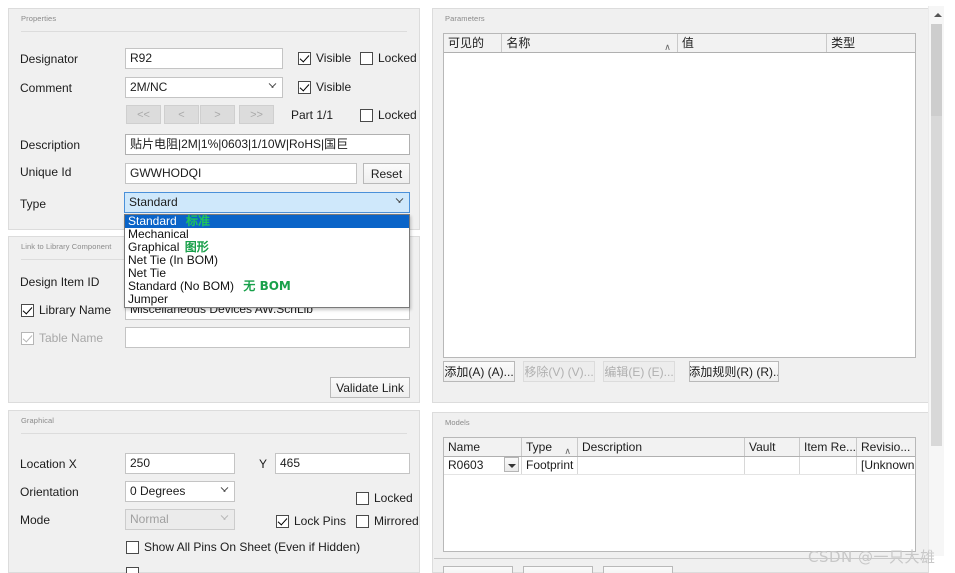  Describe the element at coordinates (158, 234) in the screenshot. I see `type-option-mechanical-label: Mechanical` at that location.